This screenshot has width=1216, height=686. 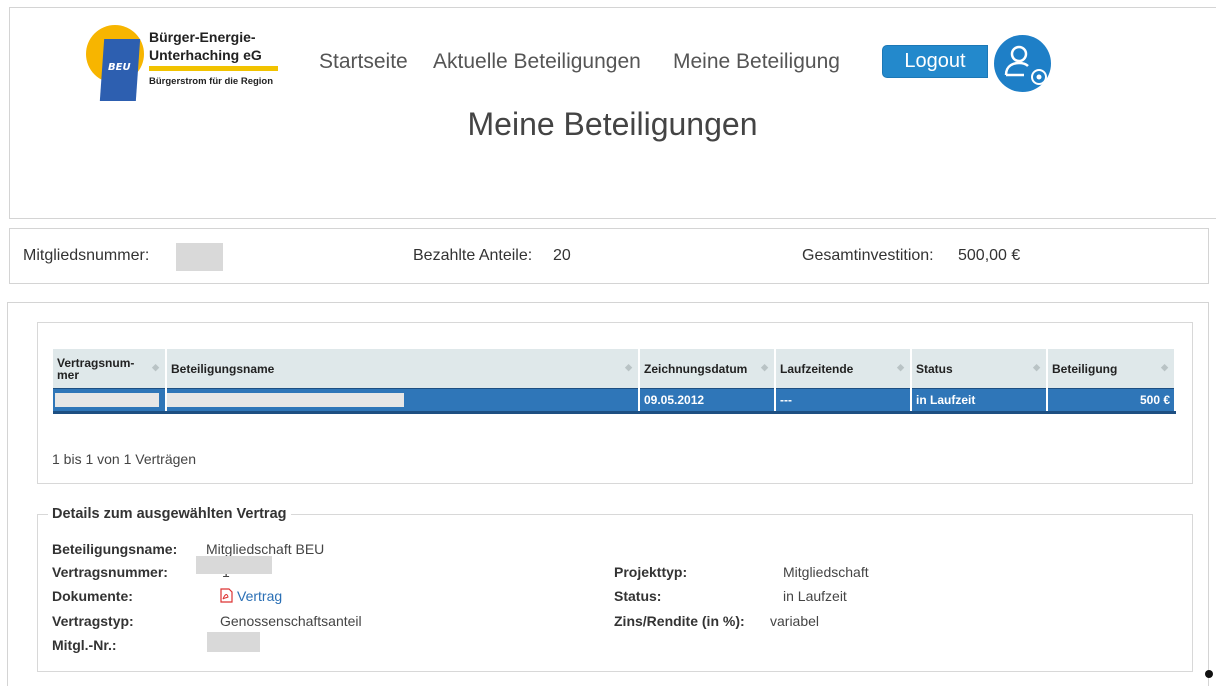 What do you see at coordinates (226, 595) in the screenshot?
I see `pdf-icon` at bounding box center [226, 595].